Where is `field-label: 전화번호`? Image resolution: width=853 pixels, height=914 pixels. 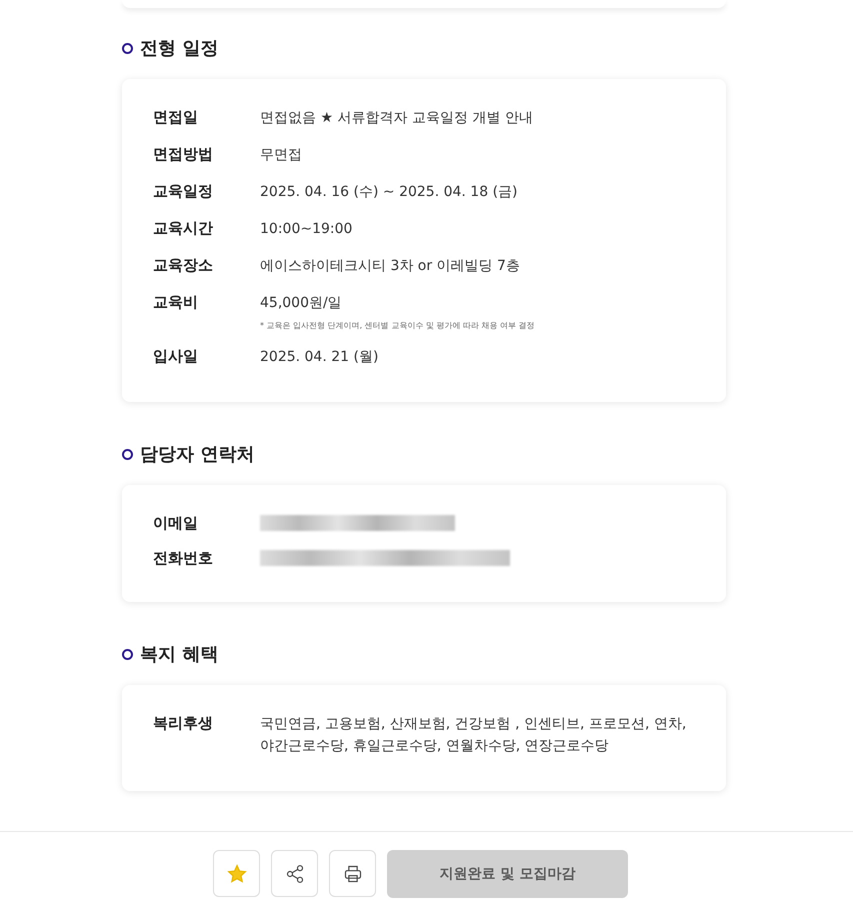 field-label: 전화번호 is located at coordinates (183, 558).